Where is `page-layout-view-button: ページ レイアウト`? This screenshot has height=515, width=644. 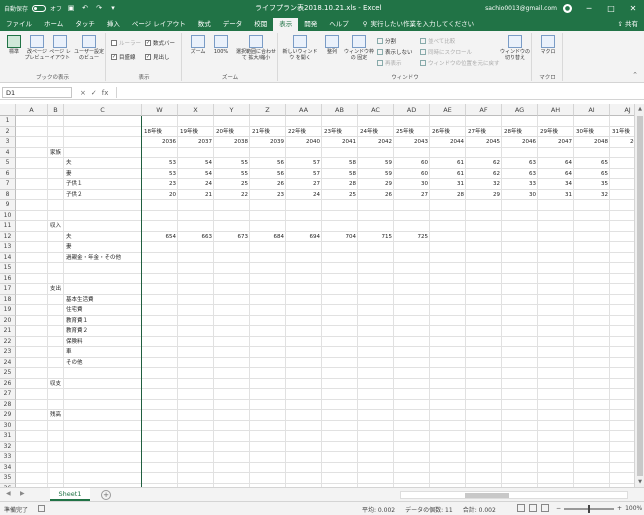 page-layout-view-button: ページ レイアウト is located at coordinates (60, 48).